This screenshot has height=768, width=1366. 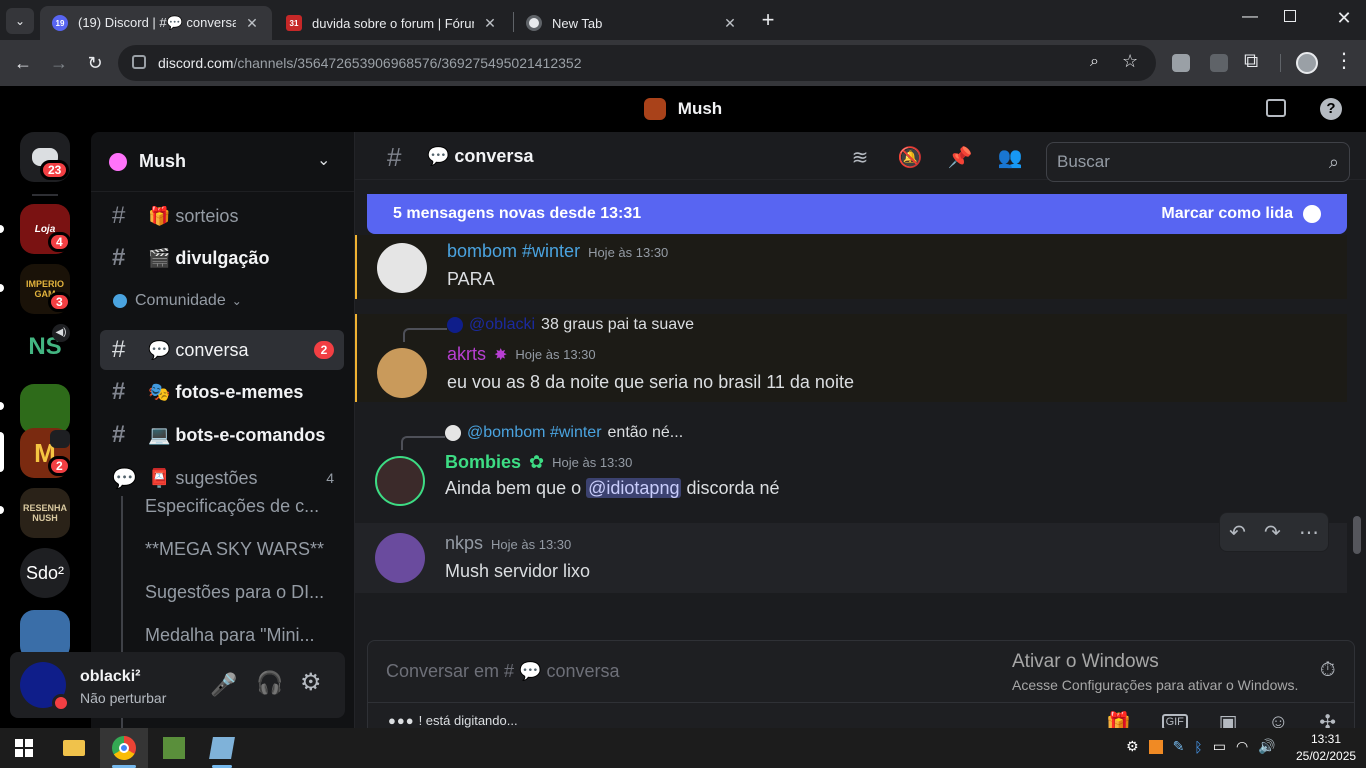 What do you see at coordinates (1251, 61) in the screenshot?
I see `puzzle-extensions-icon: ⧉` at bounding box center [1251, 61].